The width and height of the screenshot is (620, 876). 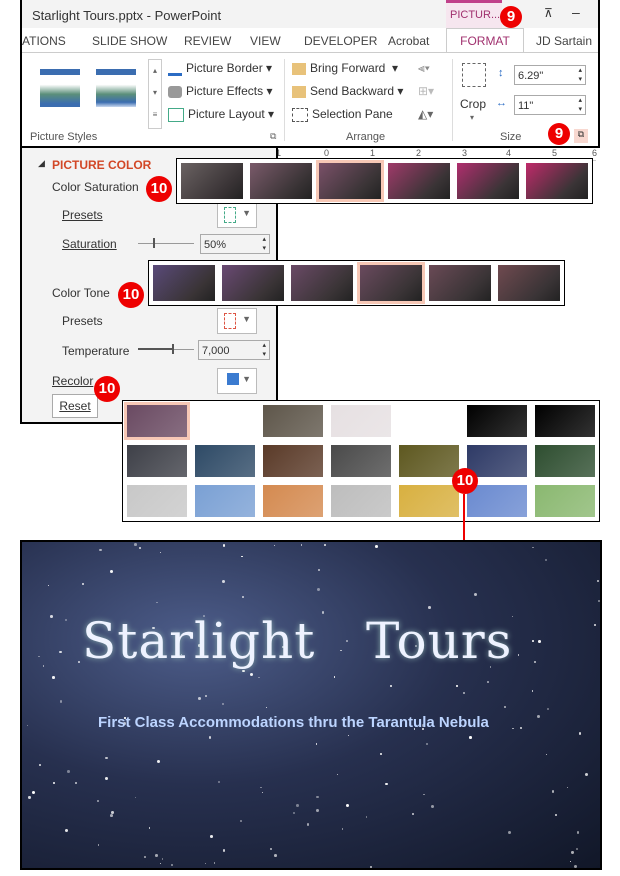 I want to click on dialog-launcher-icon: ⧉, so click(x=273, y=136).